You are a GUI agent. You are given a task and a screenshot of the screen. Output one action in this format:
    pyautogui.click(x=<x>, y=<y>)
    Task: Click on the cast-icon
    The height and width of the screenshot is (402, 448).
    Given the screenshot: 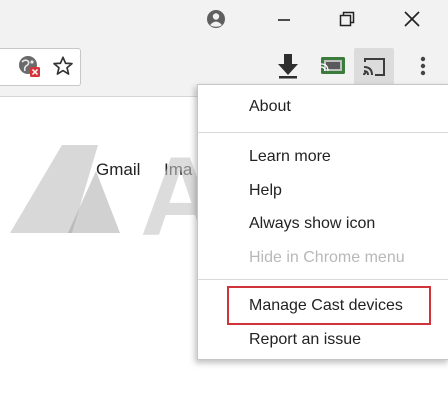 What is the action you would take?
    pyautogui.click(x=374, y=67)
    